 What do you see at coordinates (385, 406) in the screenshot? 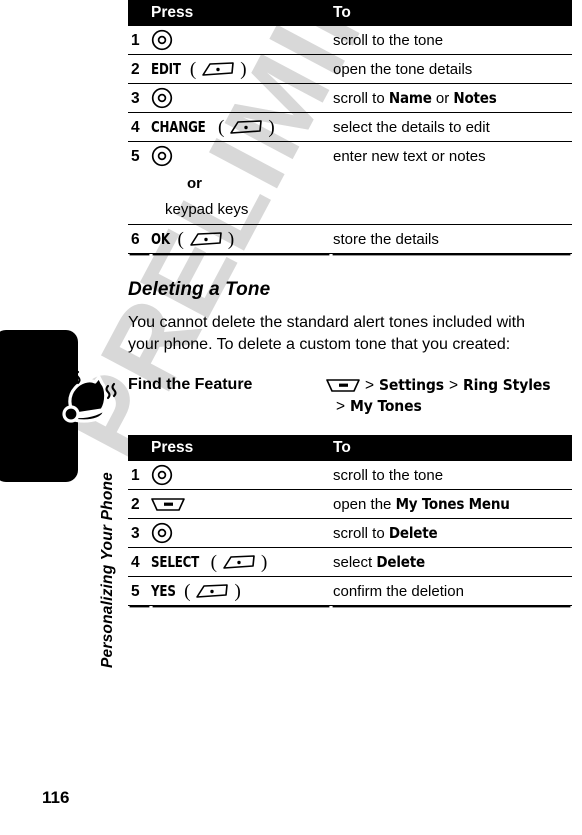
I see `path-item: My Tones` at bounding box center [385, 406].